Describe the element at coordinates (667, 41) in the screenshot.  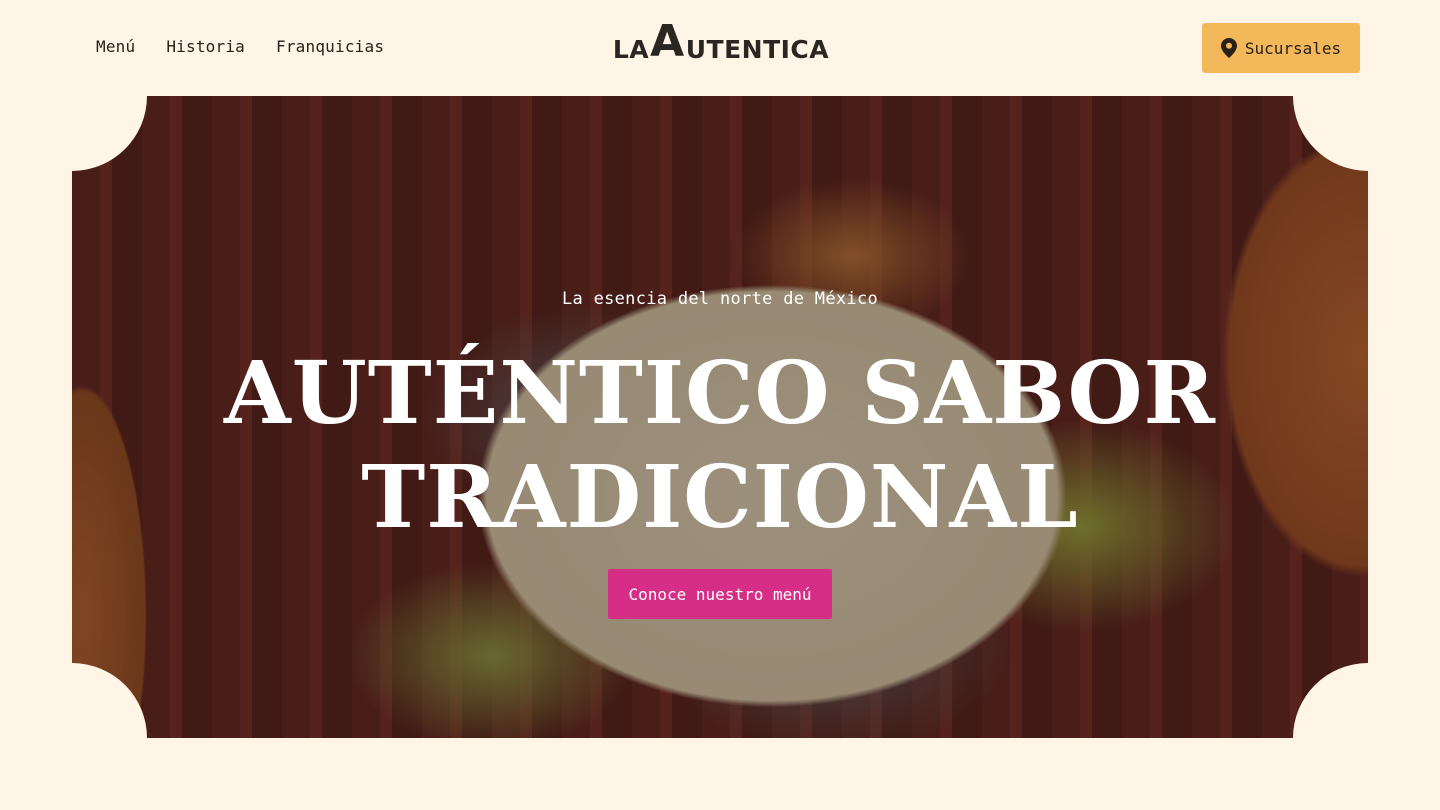
I see `logo-part-a: A` at that location.